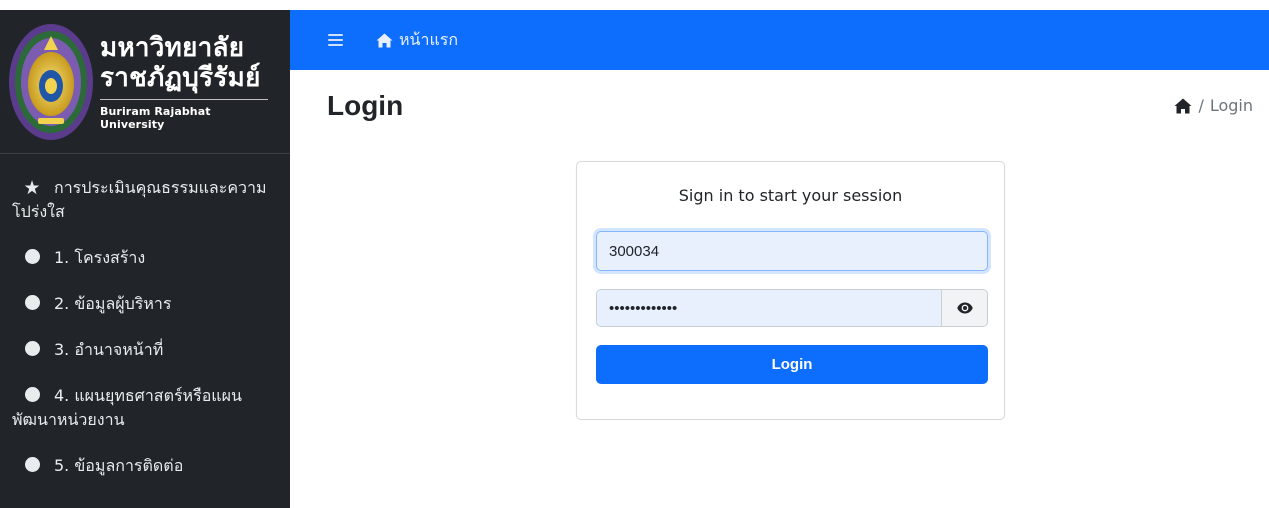 This screenshot has width=1269, height=508. Describe the element at coordinates (180, 77) in the screenshot. I see `brand-name-thai-line2: ราชภัฏบุรีรัมย์` at that location.